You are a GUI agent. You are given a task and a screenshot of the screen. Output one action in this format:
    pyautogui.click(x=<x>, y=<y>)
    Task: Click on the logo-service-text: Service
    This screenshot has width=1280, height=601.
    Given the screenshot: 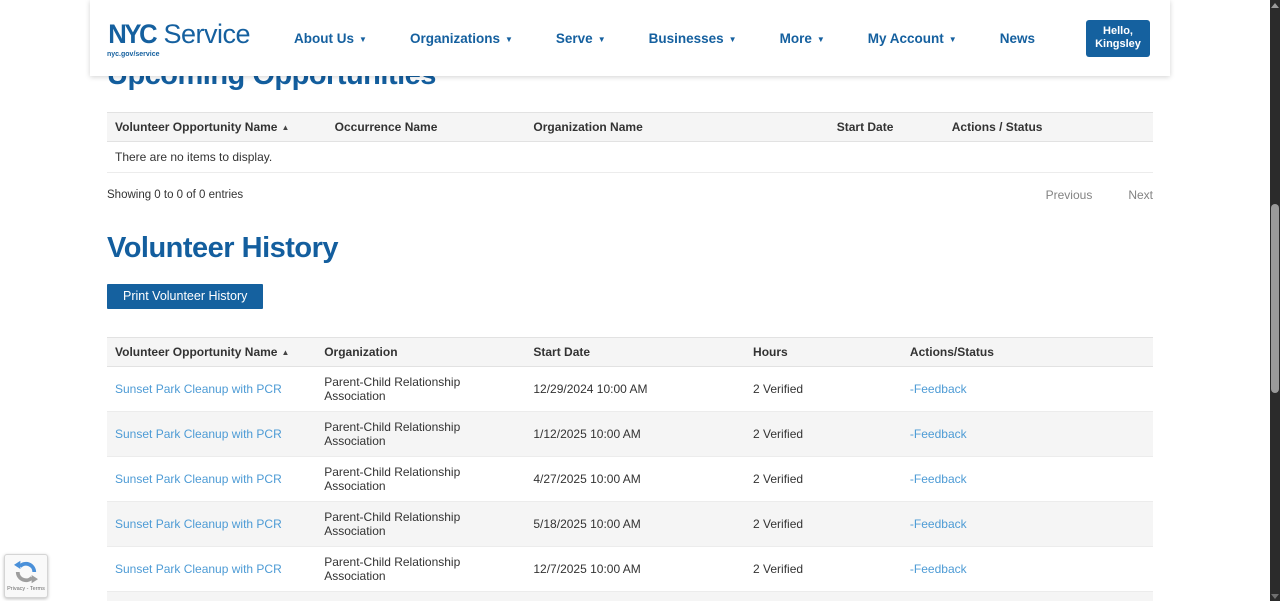 What is the action you would take?
    pyautogui.click(x=207, y=33)
    